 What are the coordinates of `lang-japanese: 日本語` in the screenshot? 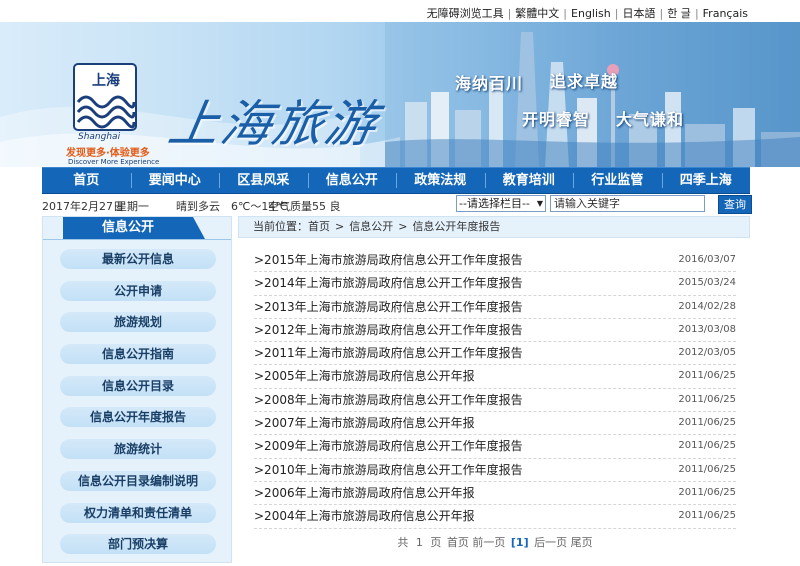 It's located at (638, 13).